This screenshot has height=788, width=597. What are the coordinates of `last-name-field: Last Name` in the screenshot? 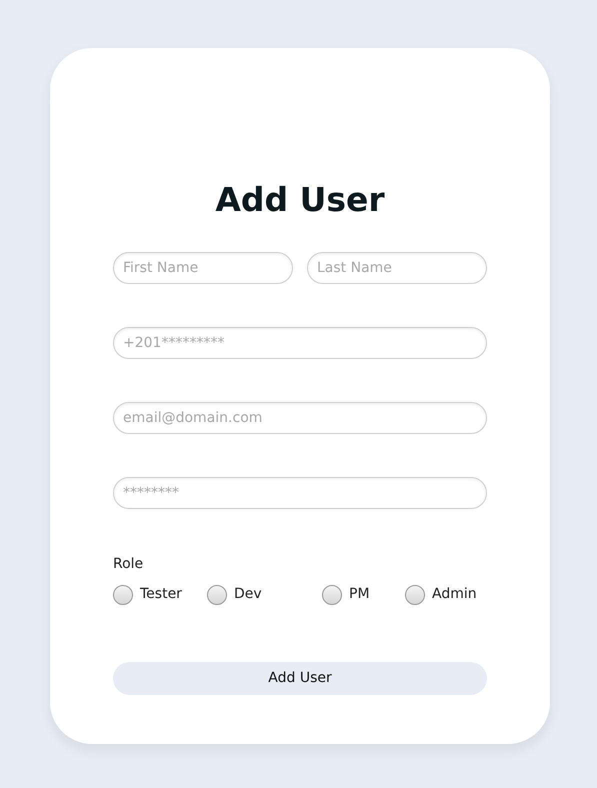 It's located at (397, 268).